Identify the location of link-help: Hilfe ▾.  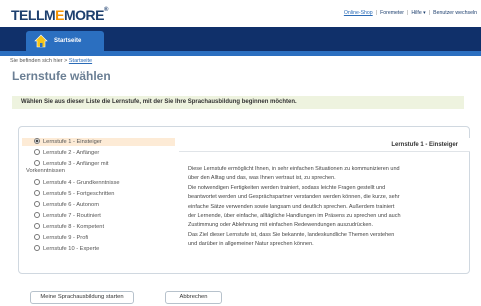
(418, 13).